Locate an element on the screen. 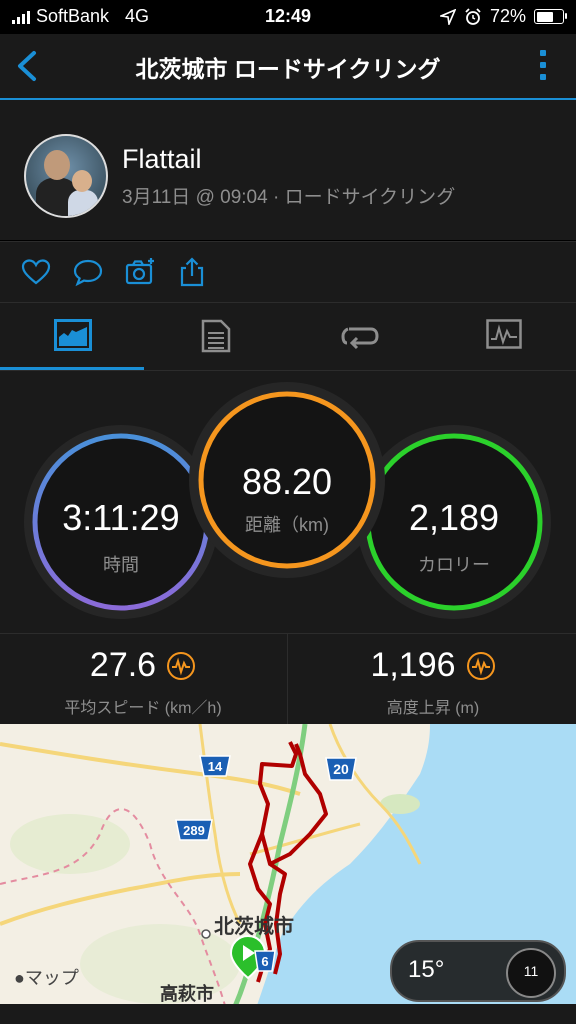 This screenshot has height=1024, width=576. like-heart-icon is located at coordinates (36, 272).